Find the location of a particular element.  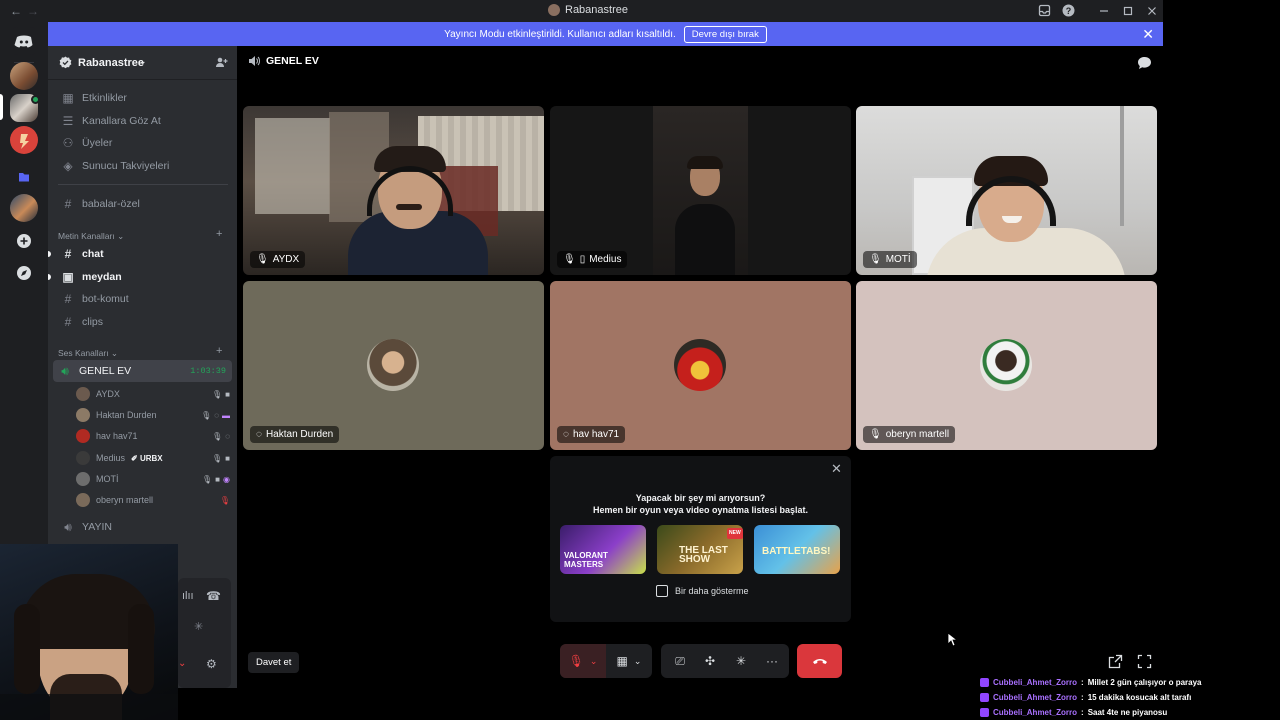

noise-suppression-icon: ılıı is located at coordinates (188, 596).